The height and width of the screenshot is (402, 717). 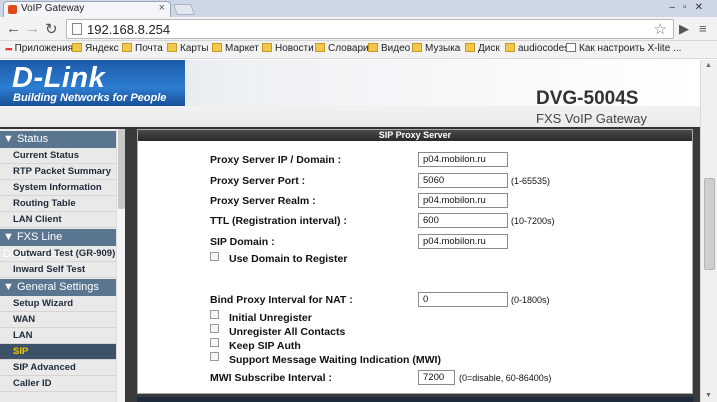 What do you see at coordinates (265, 346) in the screenshot?
I see `keep-sip-auth-label: Keep SIP Auth` at bounding box center [265, 346].